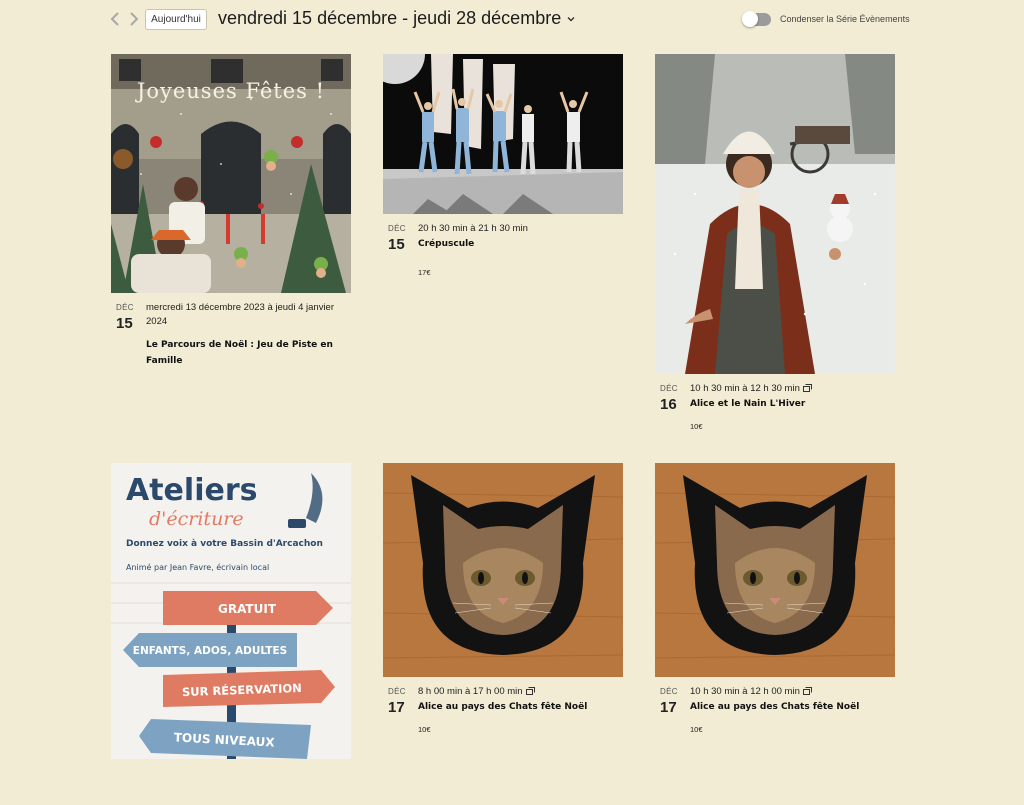 Image resolution: width=1024 pixels, height=805 pixels. I want to click on condense-series-label: Condenser la Série Évènements, so click(845, 19).